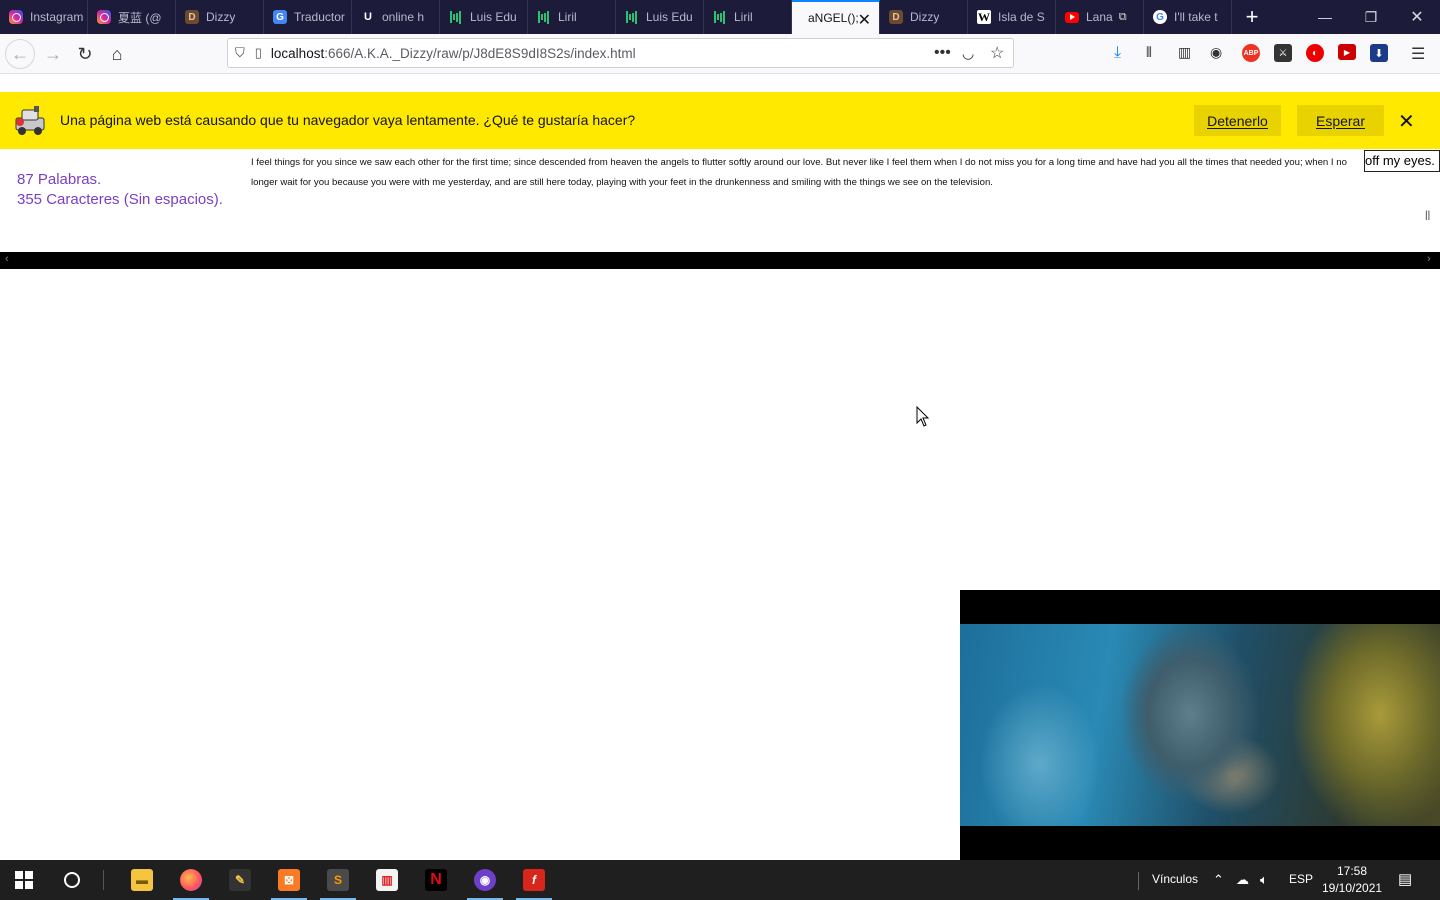  Describe the element at coordinates (1400, 160) in the screenshot. I see `marquee-text: off my eyes.` at that location.